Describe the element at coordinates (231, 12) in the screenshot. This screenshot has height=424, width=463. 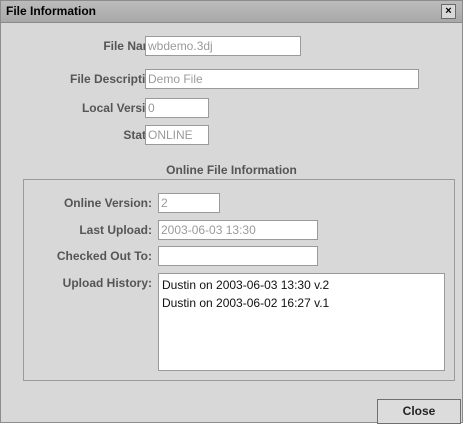
I see `title-bar: File Information ×` at that location.